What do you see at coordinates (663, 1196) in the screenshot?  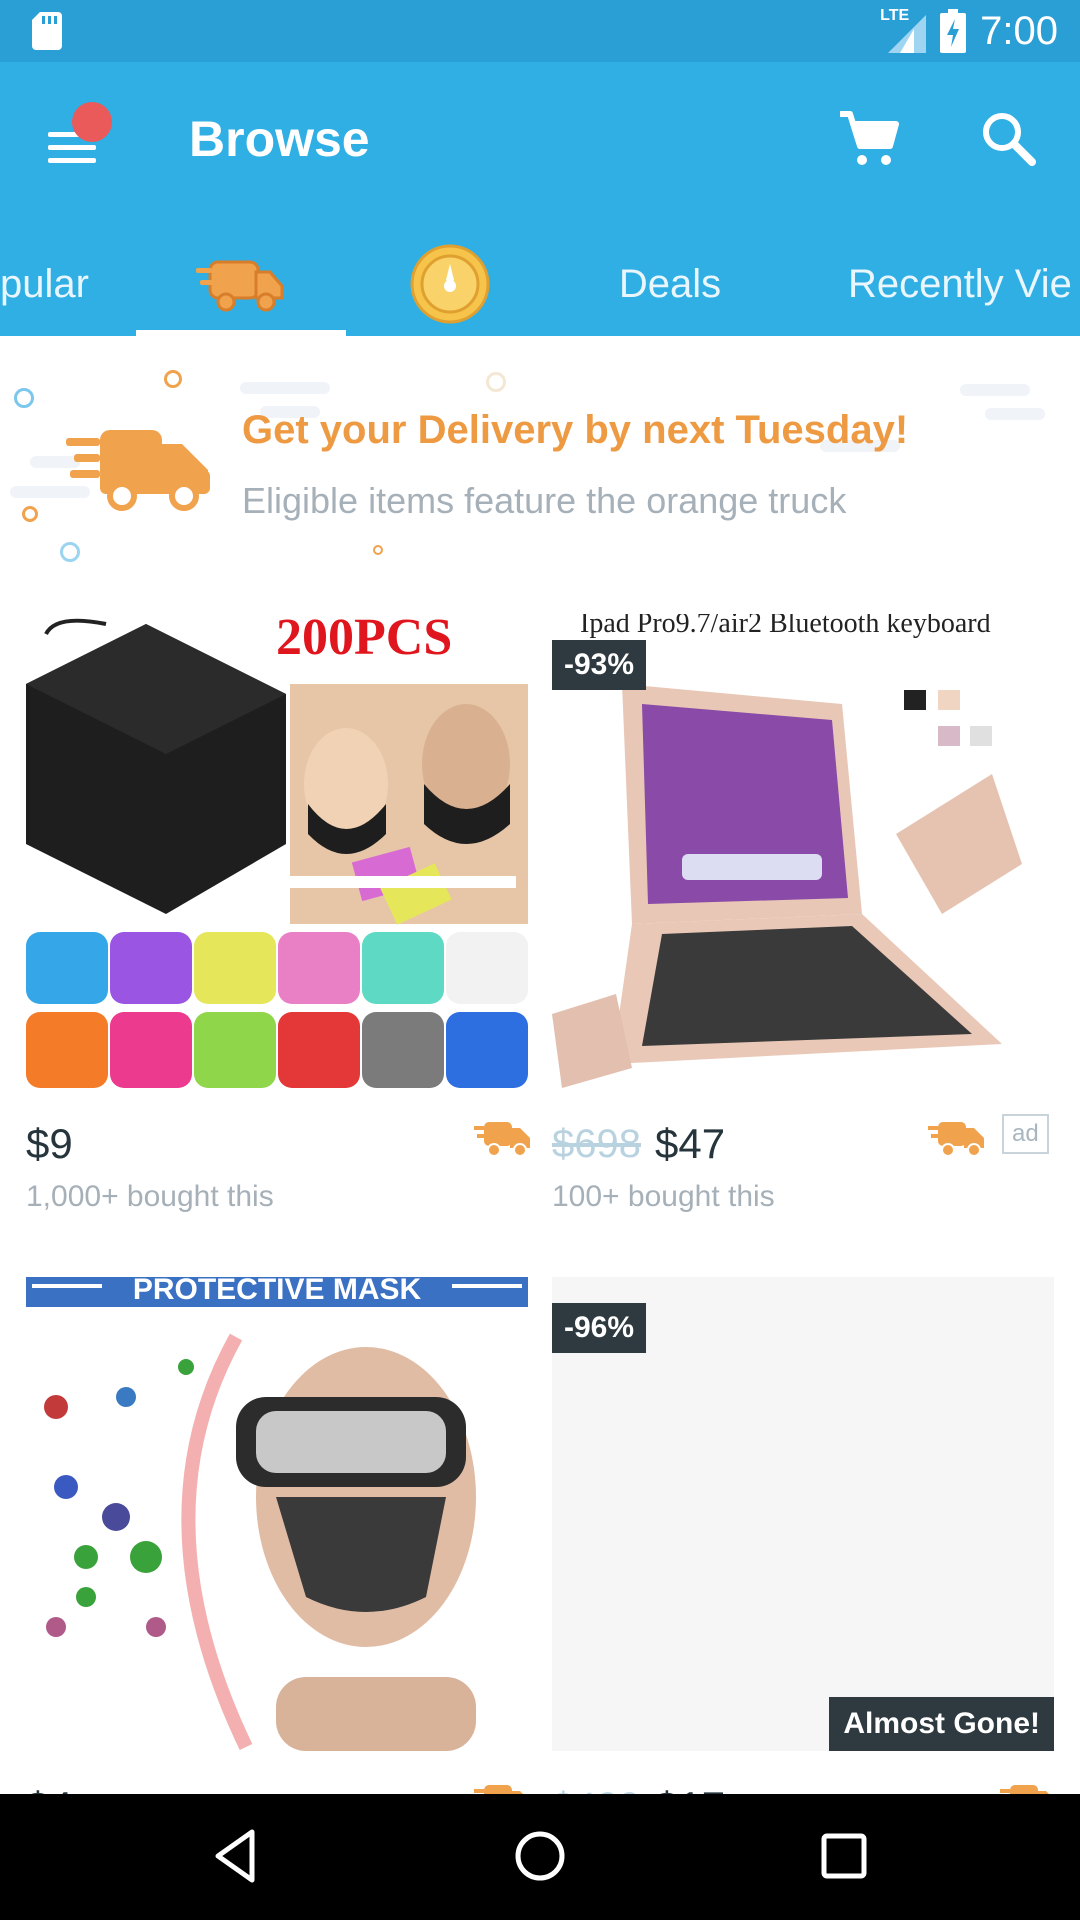 I see `bought-count: 100+ bought this` at bounding box center [663, 1196].